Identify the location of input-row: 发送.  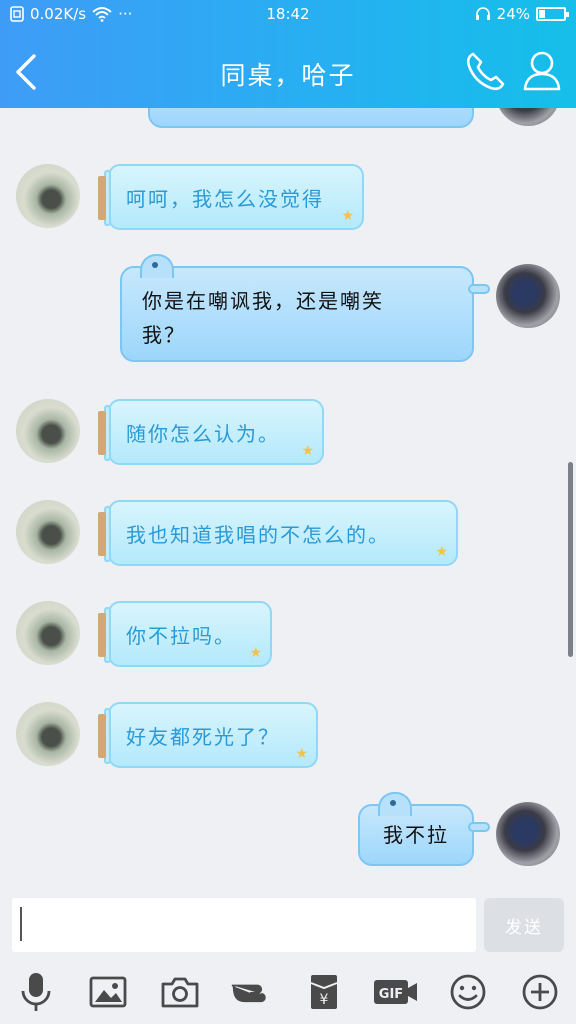
(288, 925).